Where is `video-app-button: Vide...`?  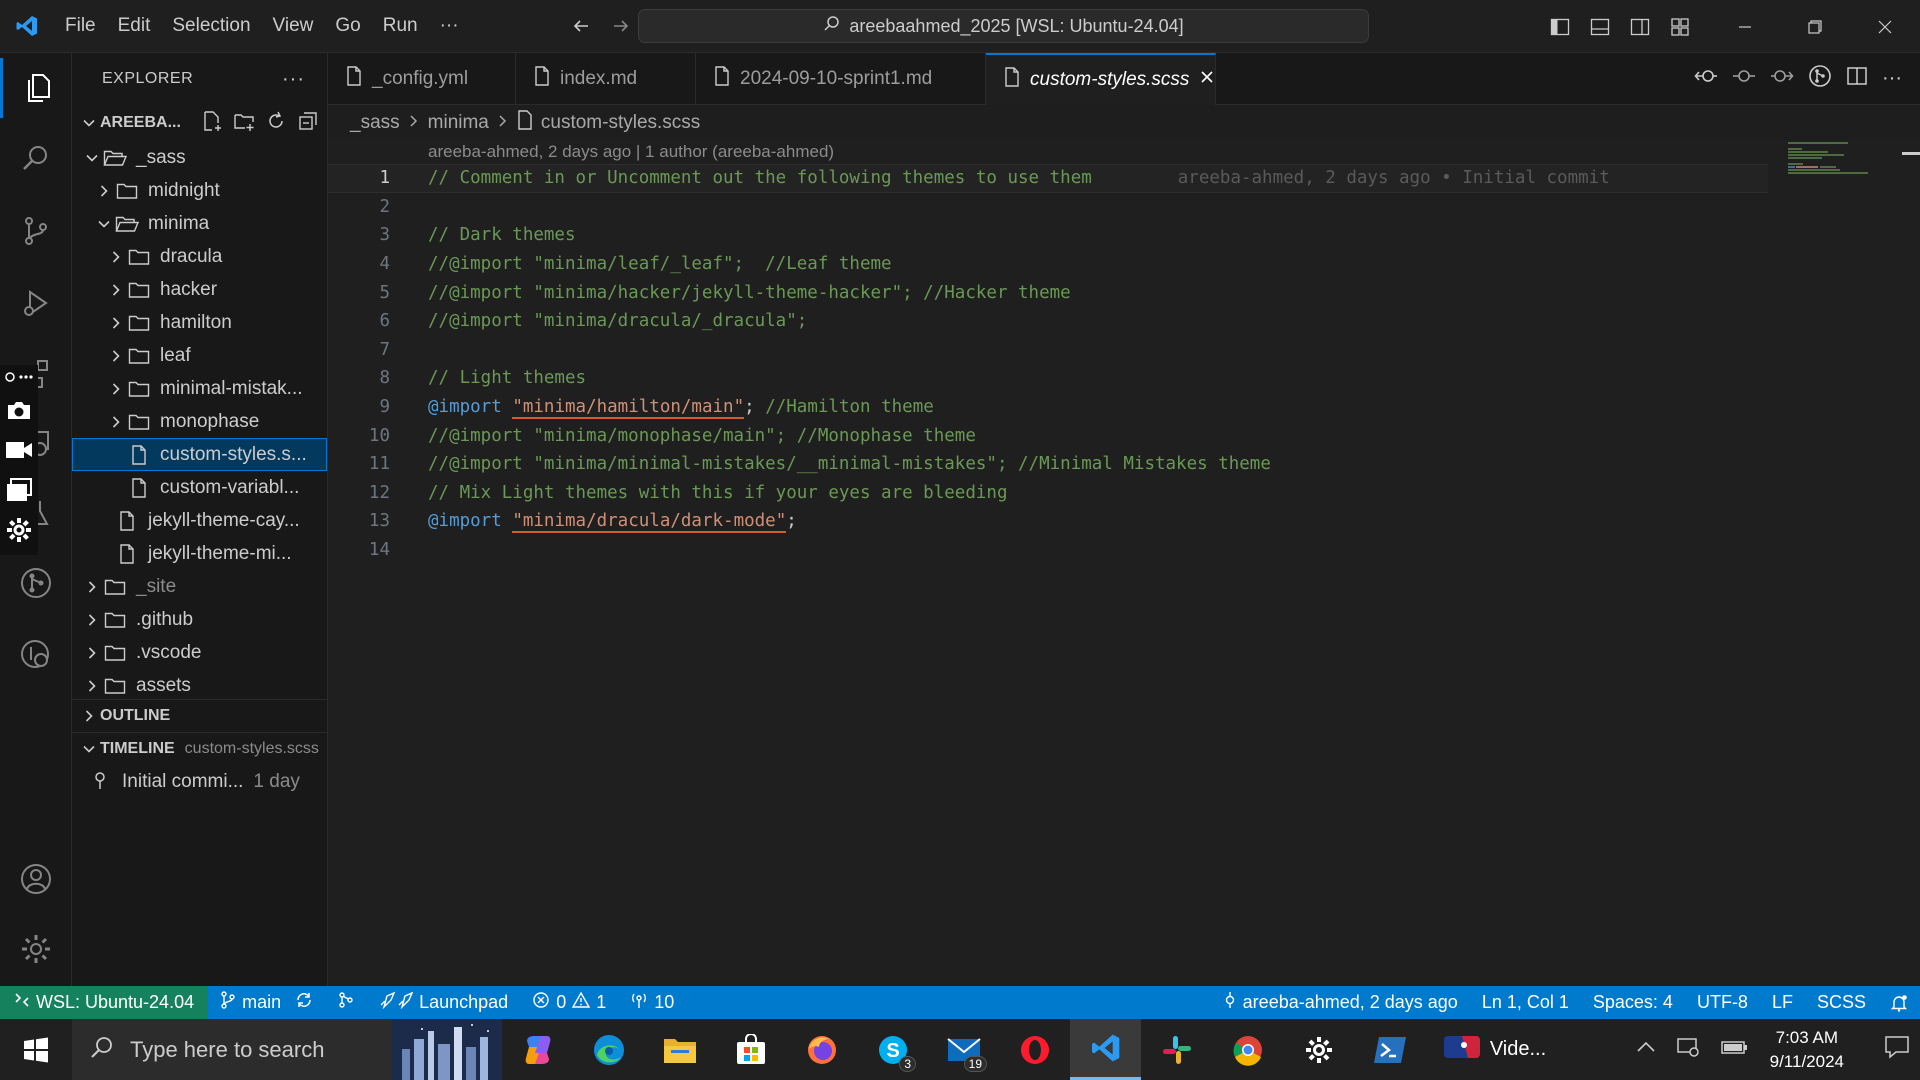 video-app-button: Vide... is located at coordinates (1495, 1049).